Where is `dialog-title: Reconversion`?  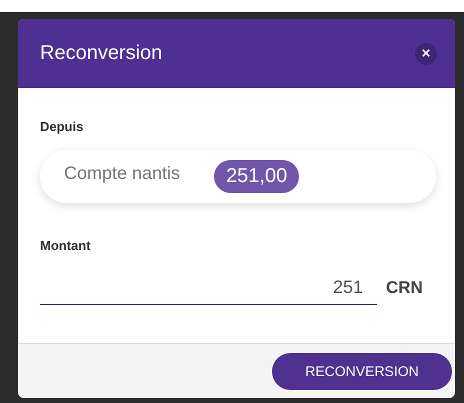 dialog-title: Reconversion is located at coordinates (101, 53).